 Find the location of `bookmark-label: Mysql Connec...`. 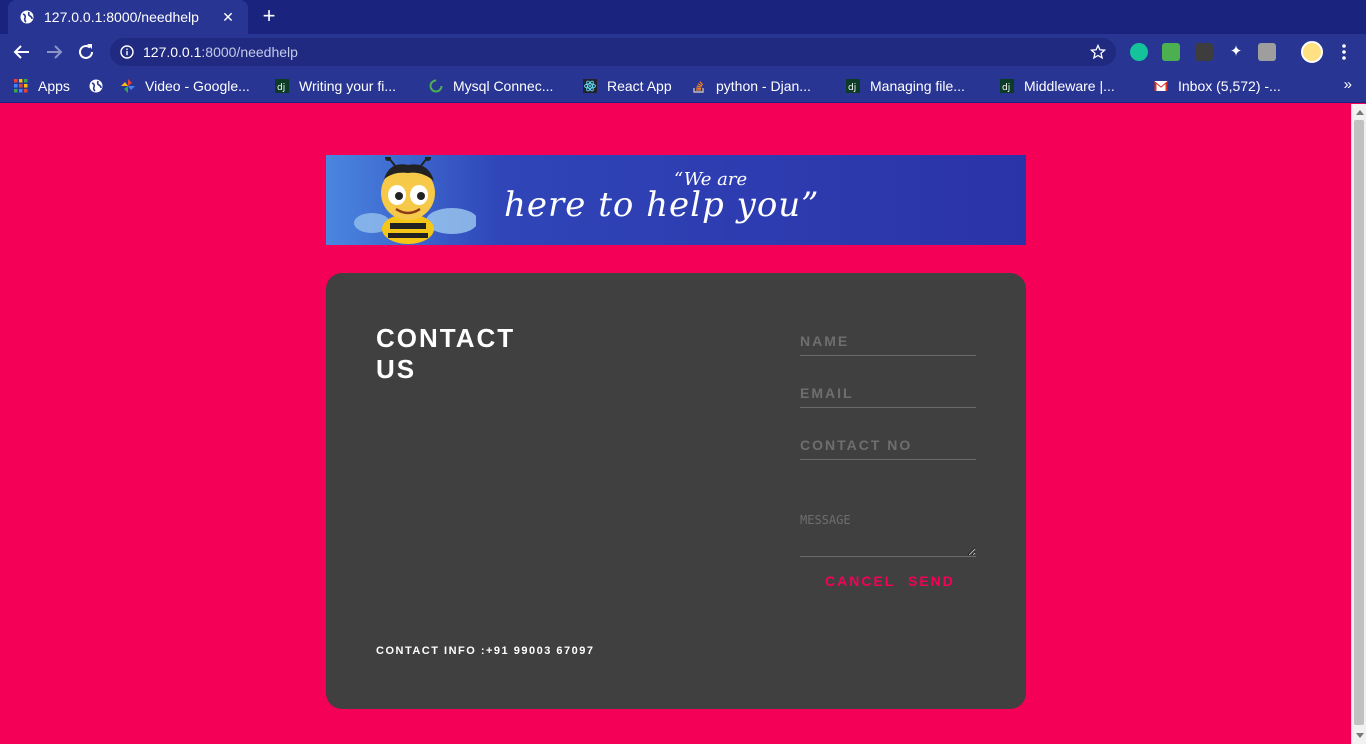

bookmark-label: Mysql Connec... is located at coordinates (503, 86).